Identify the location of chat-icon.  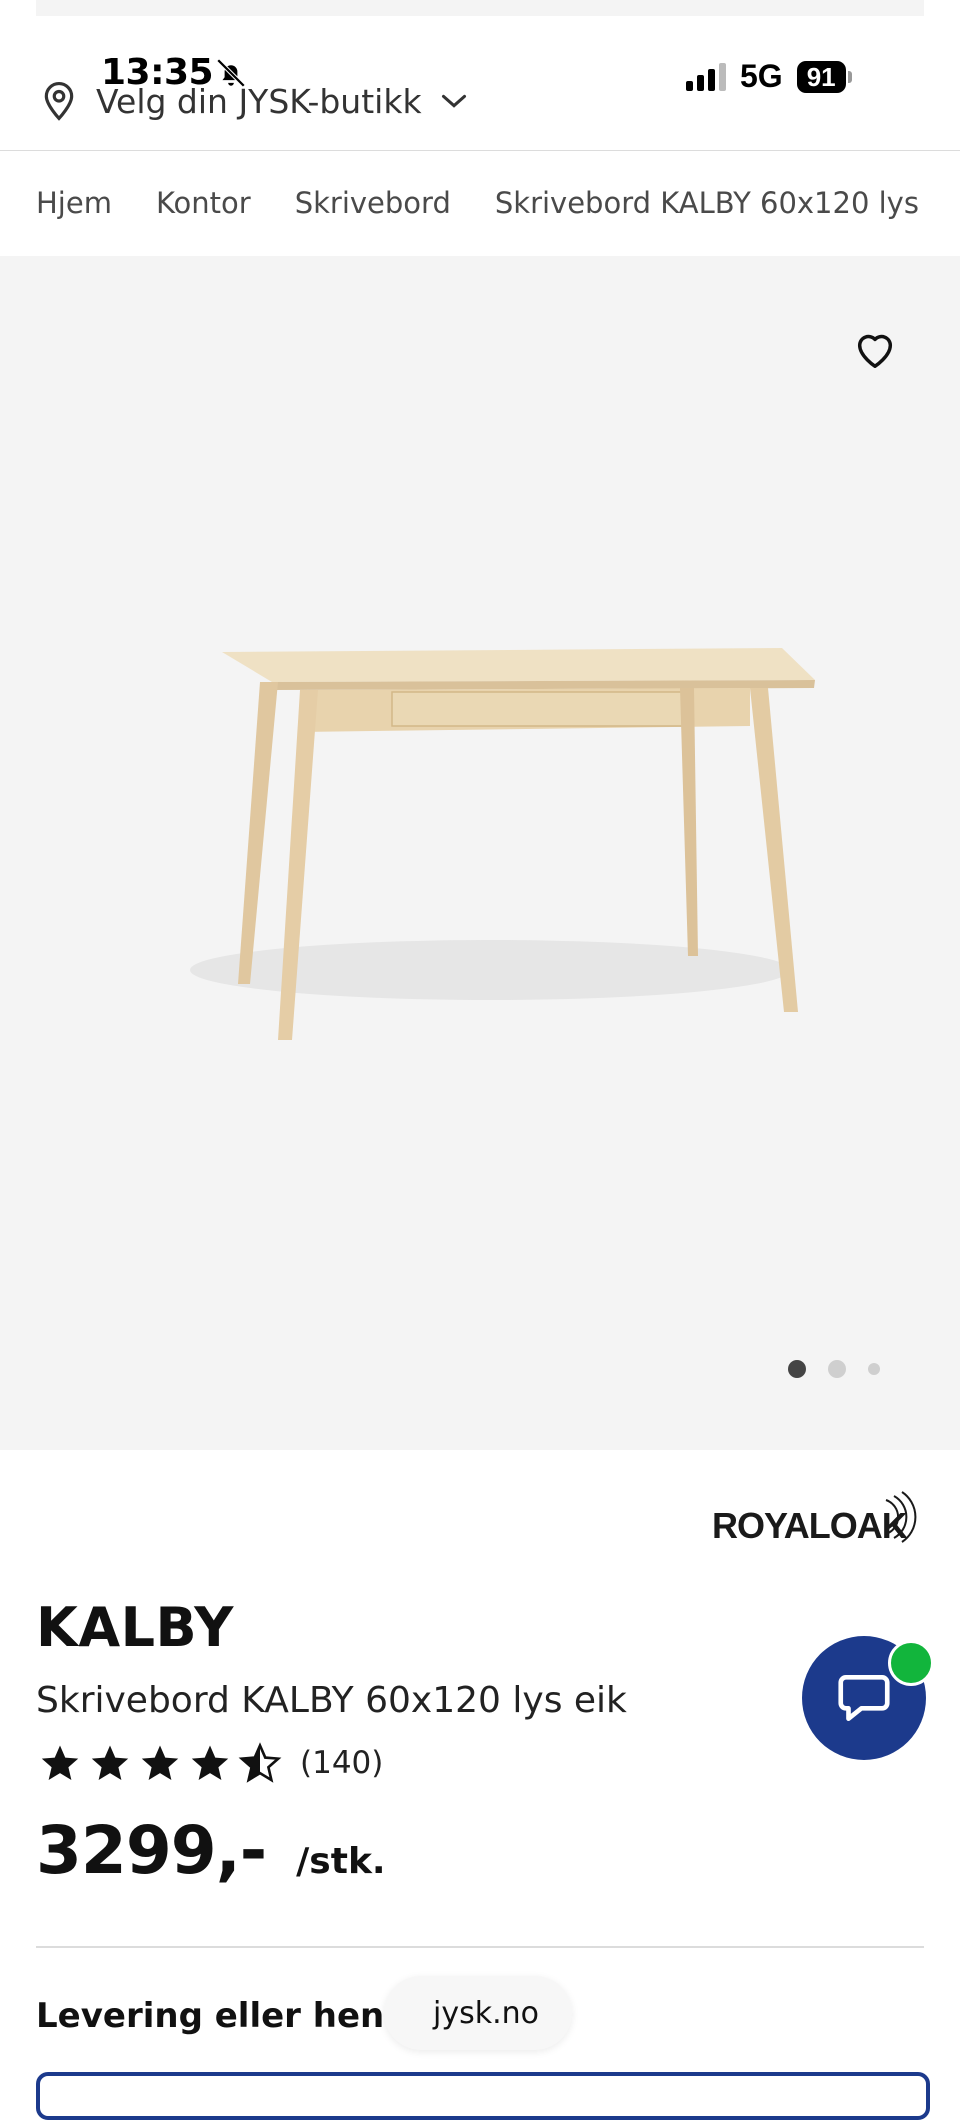
(864, 1698).